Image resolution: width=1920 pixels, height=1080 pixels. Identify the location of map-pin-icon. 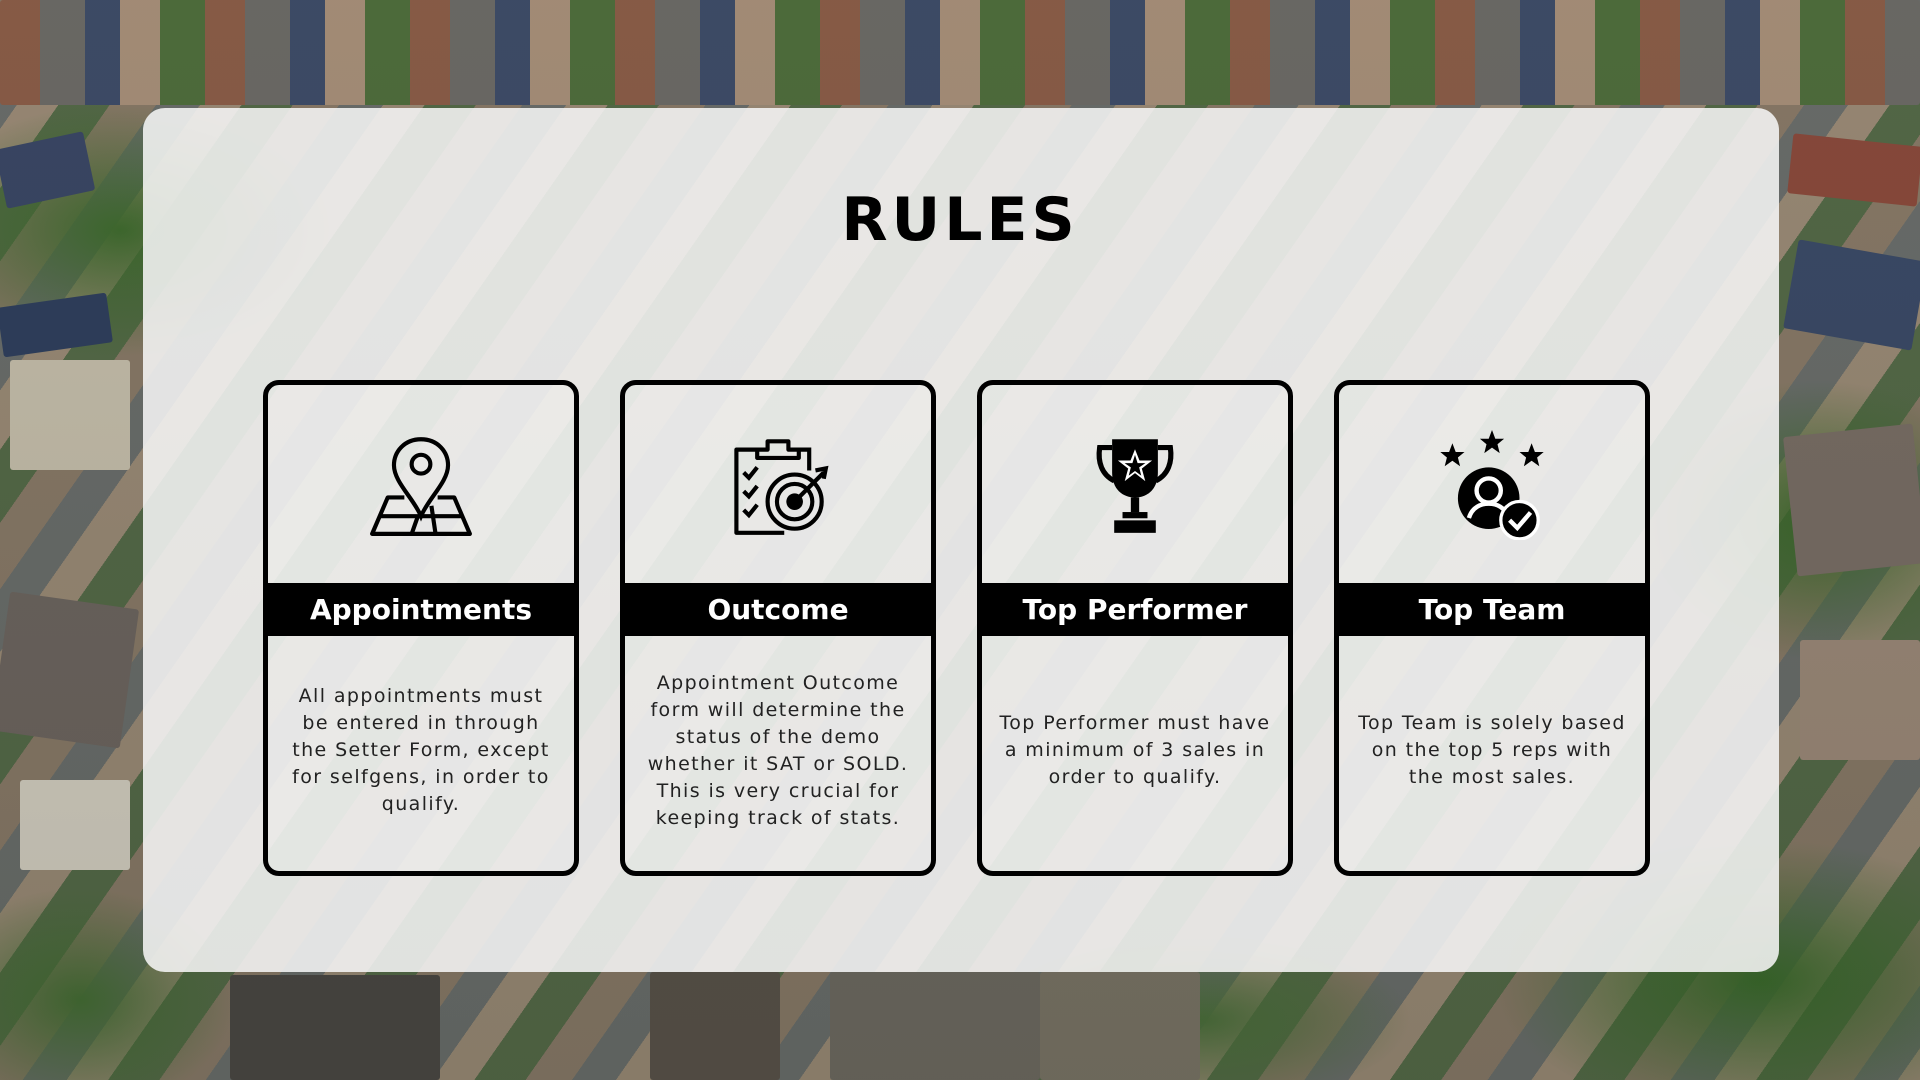
(421, 485).